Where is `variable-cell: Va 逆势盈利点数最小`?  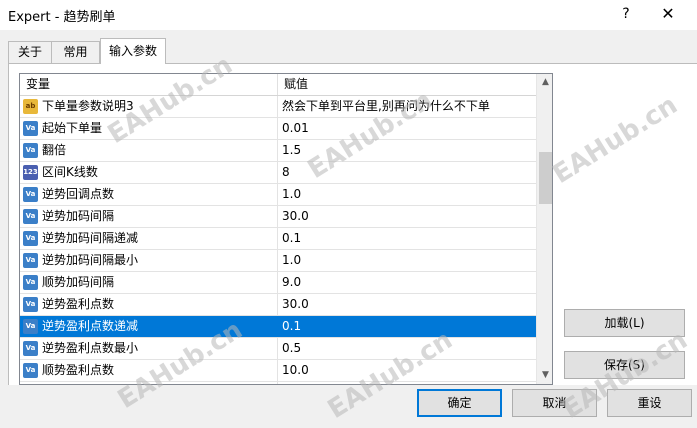 variable-cell: Va 逆势盈利点数最小 is located at coordinates (149, 348).